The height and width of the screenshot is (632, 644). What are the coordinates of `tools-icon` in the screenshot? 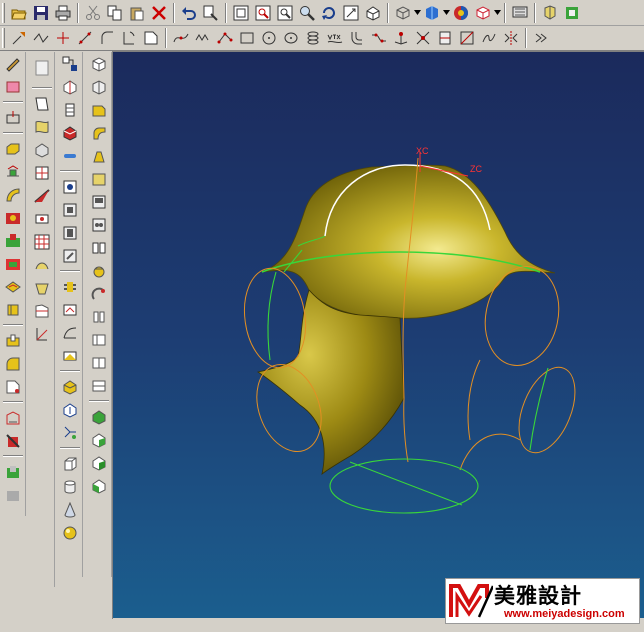 It's located at (572, 13).